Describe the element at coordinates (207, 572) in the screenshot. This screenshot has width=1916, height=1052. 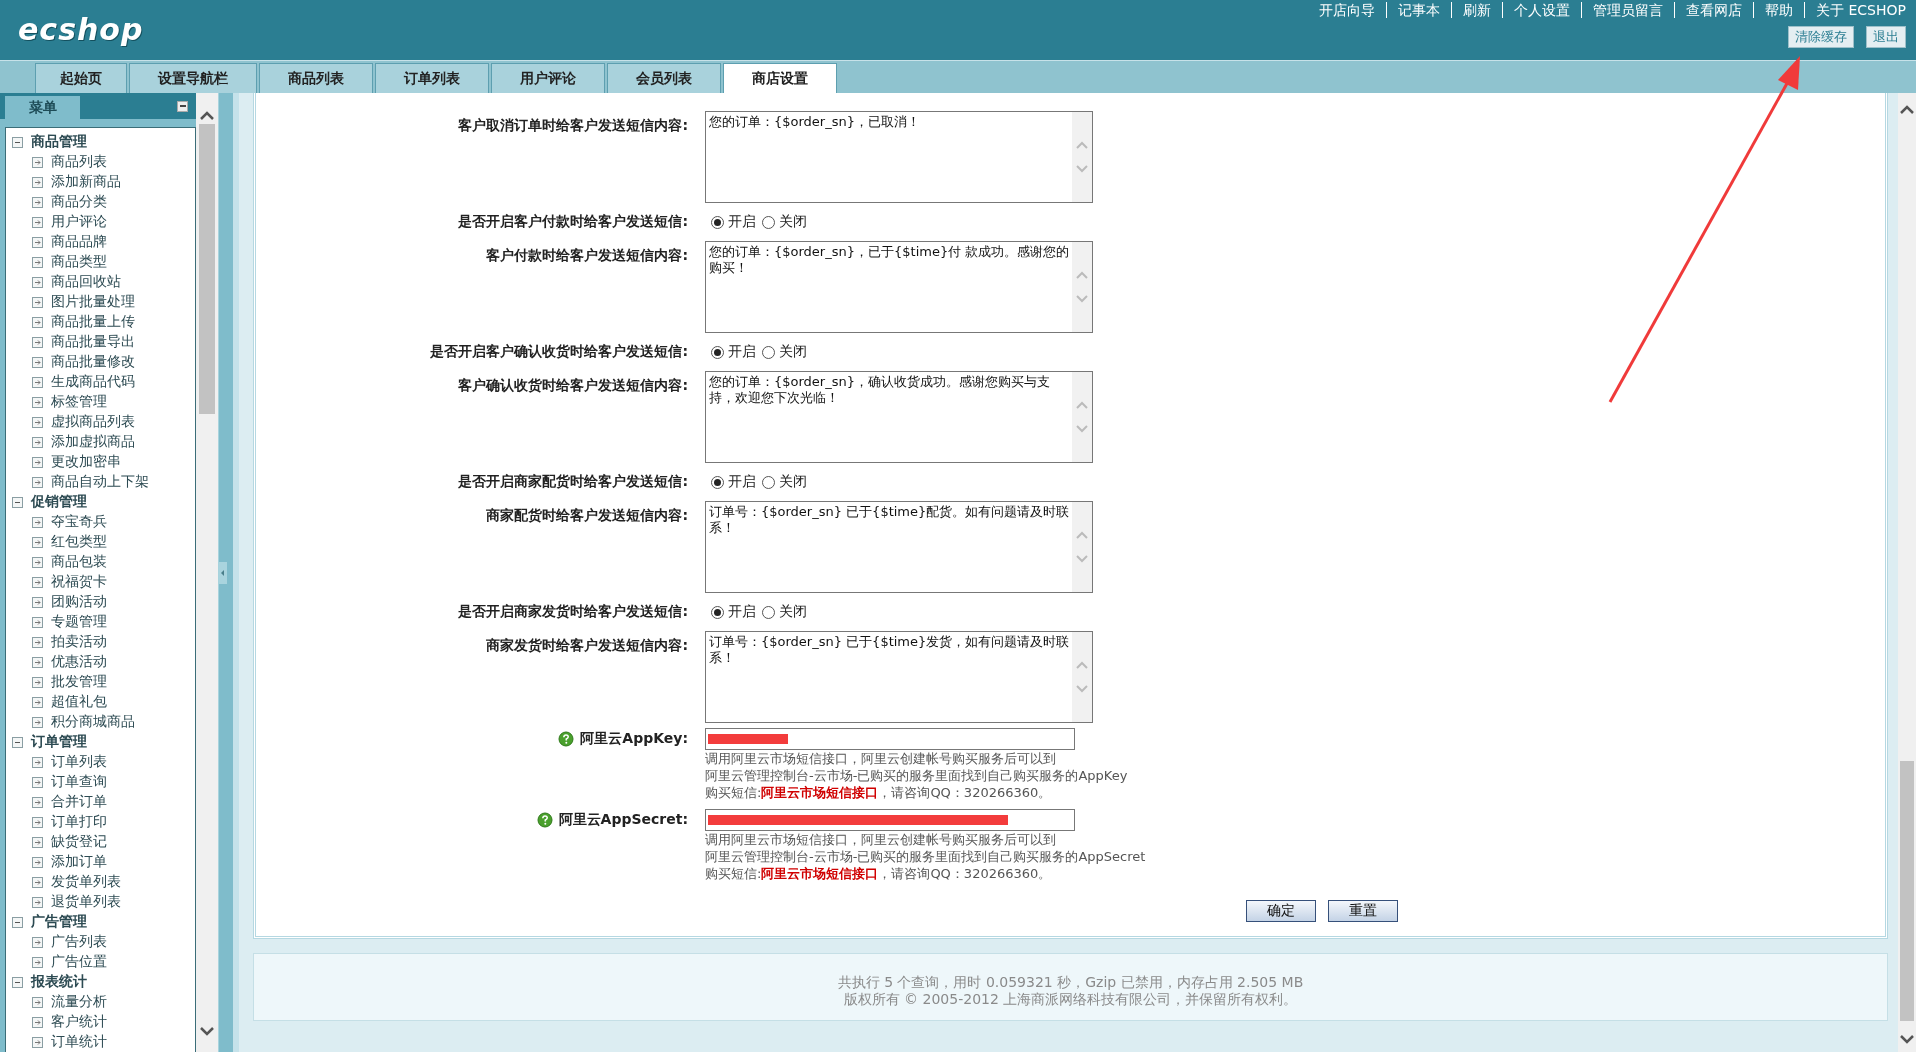
I see `sidebar-scrollbar` at that location.